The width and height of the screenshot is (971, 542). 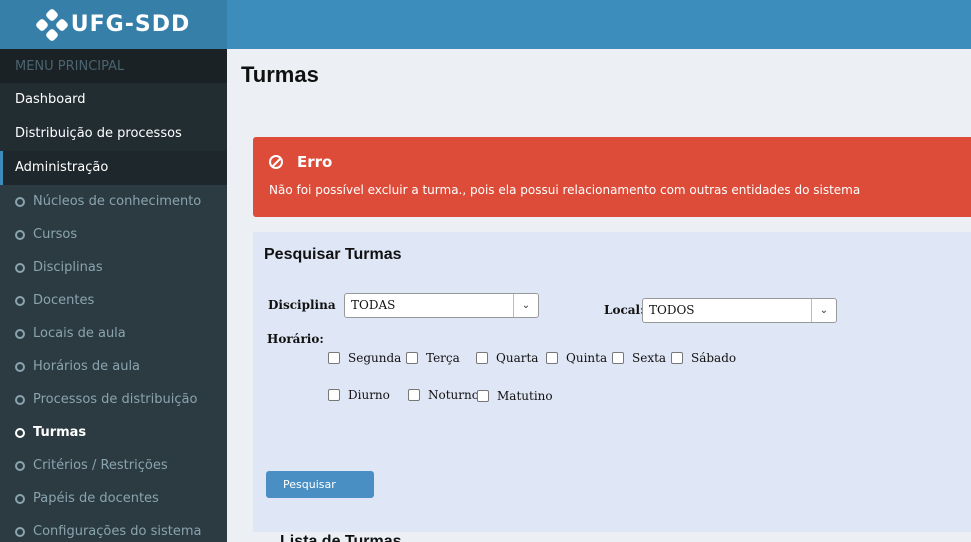 I want to click on subitem-docentes: Docentes, so click(x=113, y=300).